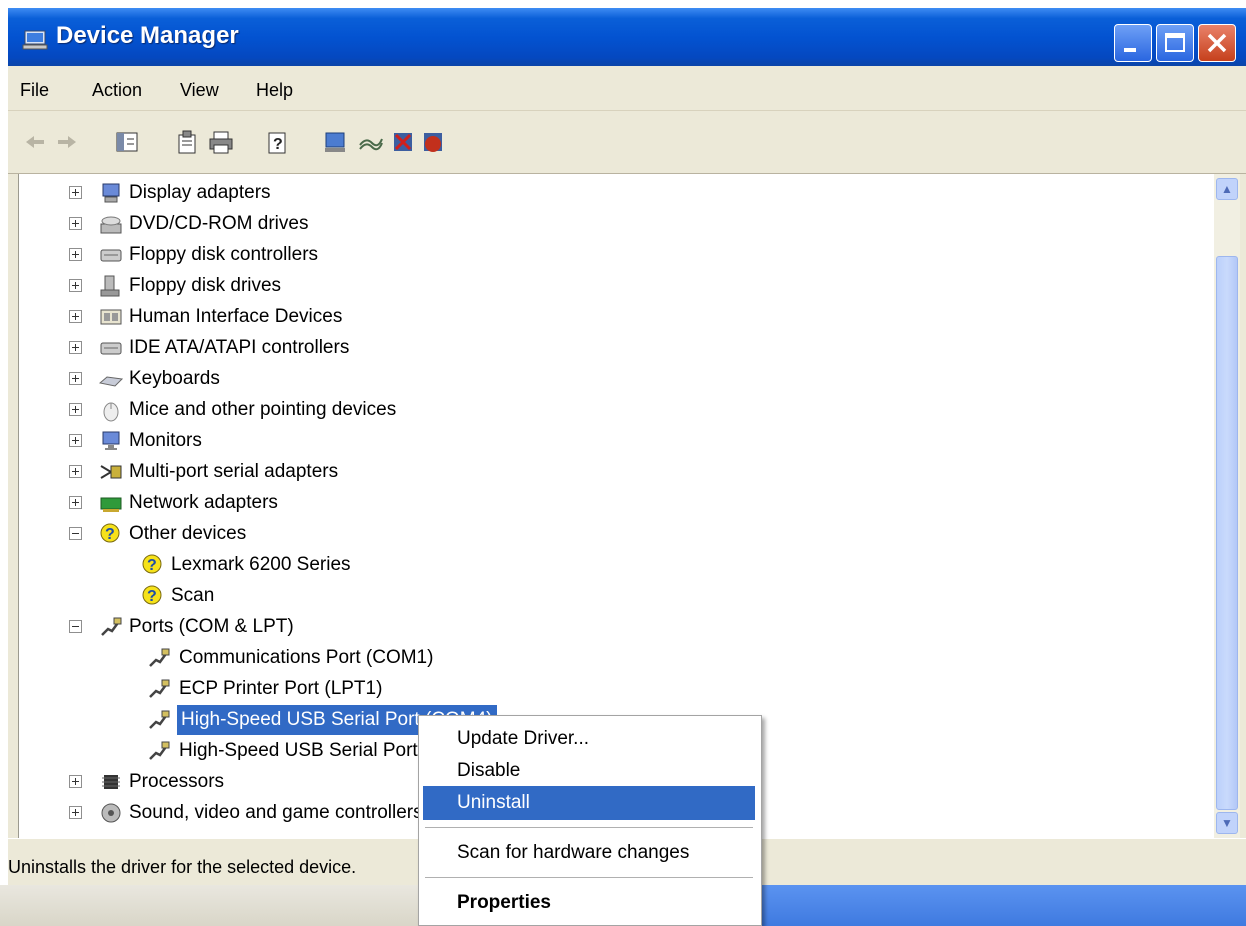  I want to click on minimize-button, so click(1133, 43).